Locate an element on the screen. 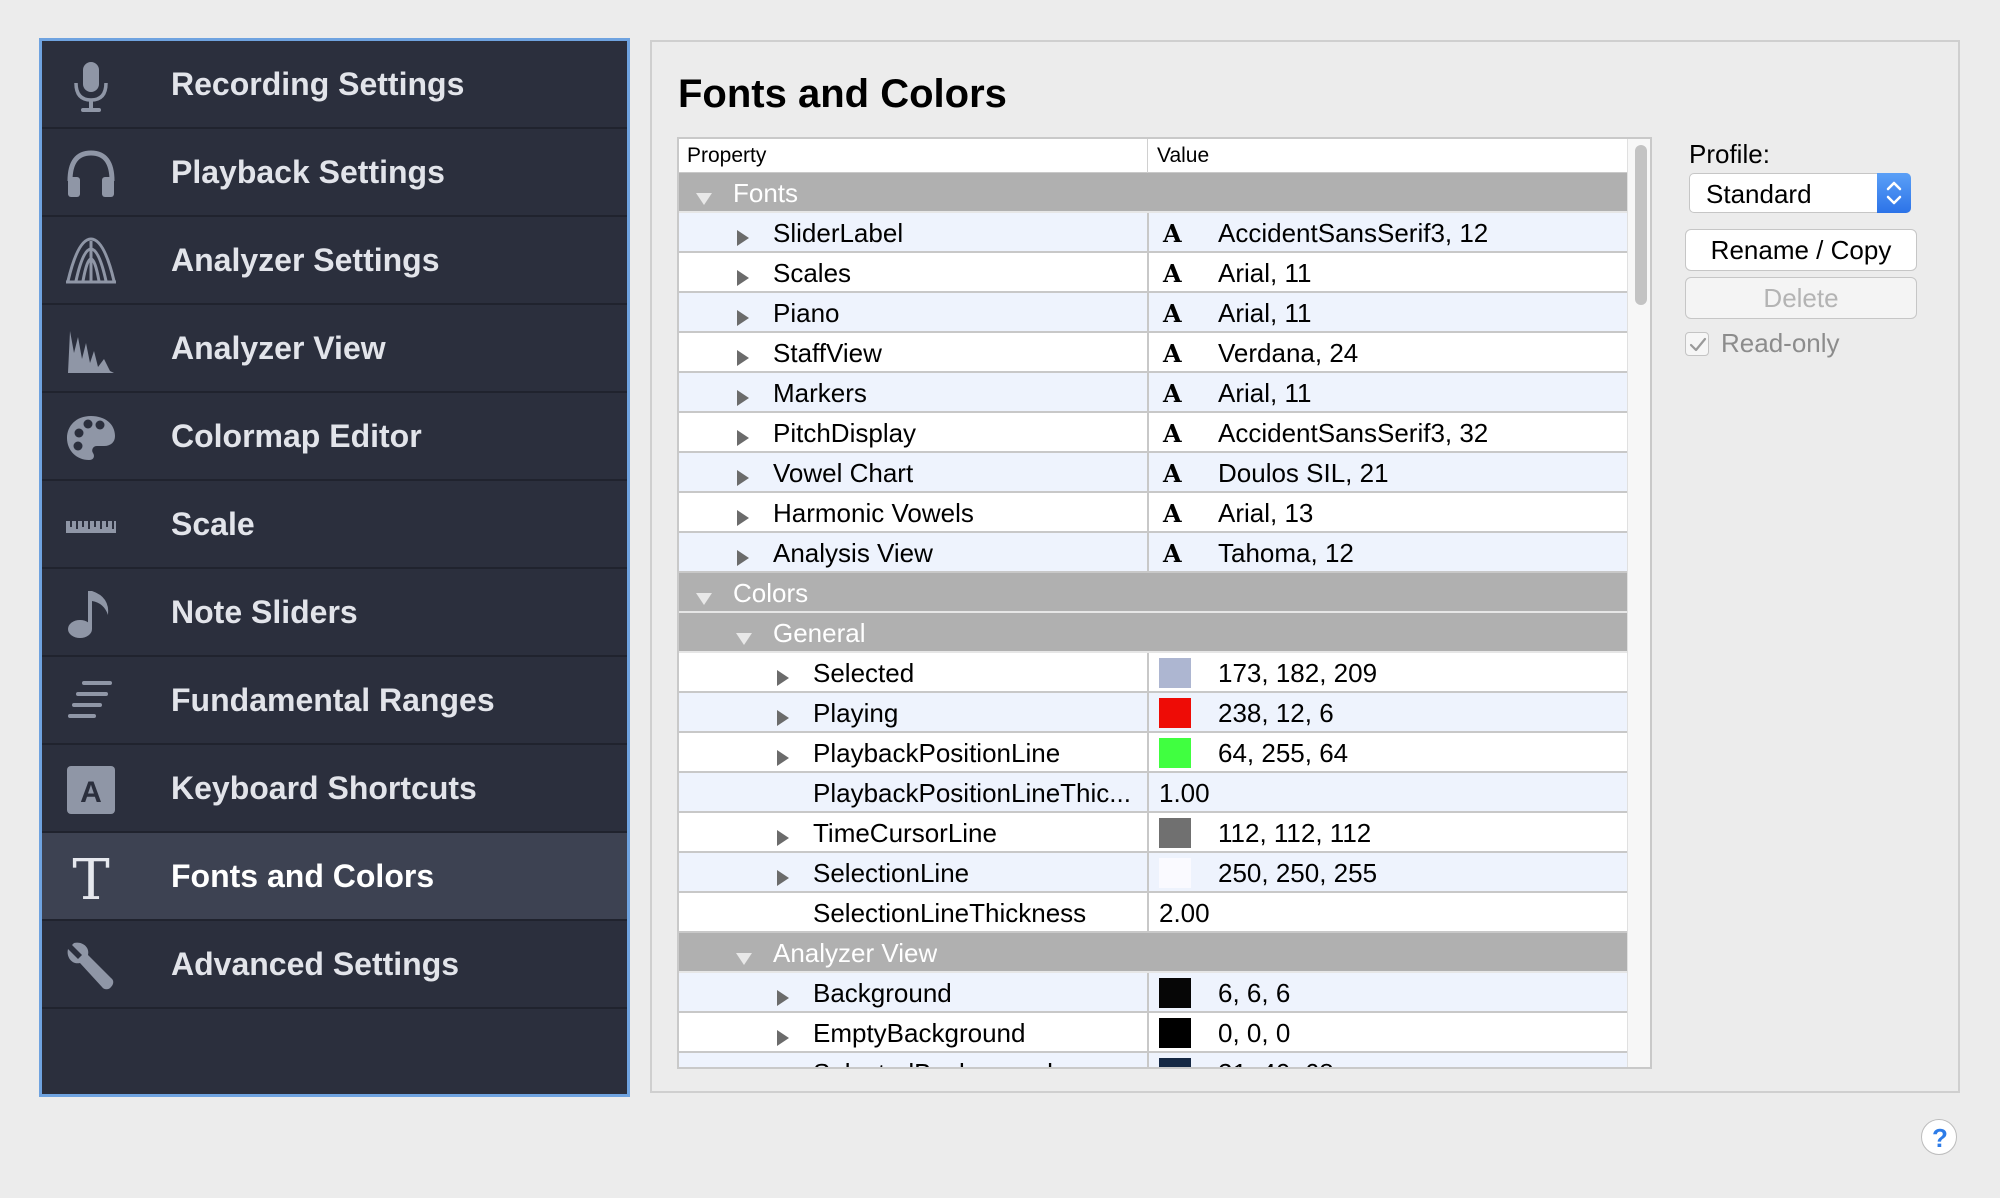 The image size is (2000, 1198). table-row: Scales A Arial, 11 is located at coordinates (1153, 273).